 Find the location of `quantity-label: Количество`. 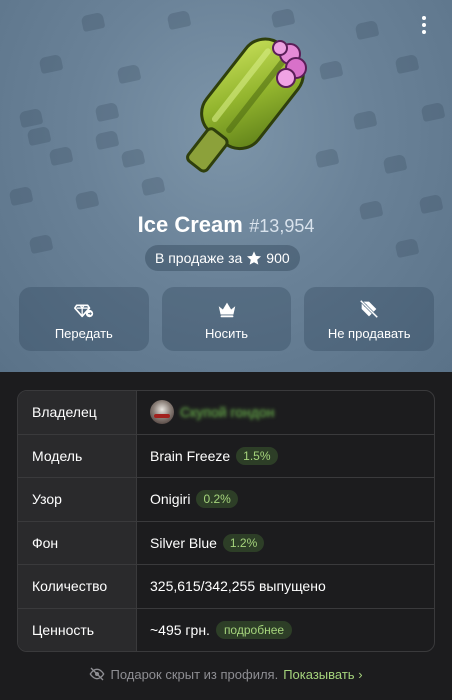

quantity-label: Количество is located at coordinates (77, 586).